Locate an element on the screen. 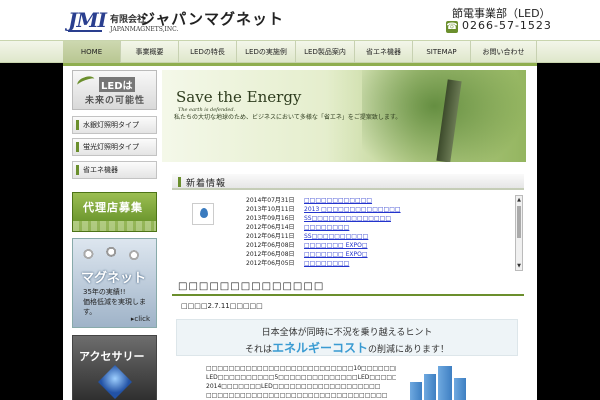 The image size is (600, 400). agent-recruit-banner: 代理店募集 is located at coordinates (114, 212).